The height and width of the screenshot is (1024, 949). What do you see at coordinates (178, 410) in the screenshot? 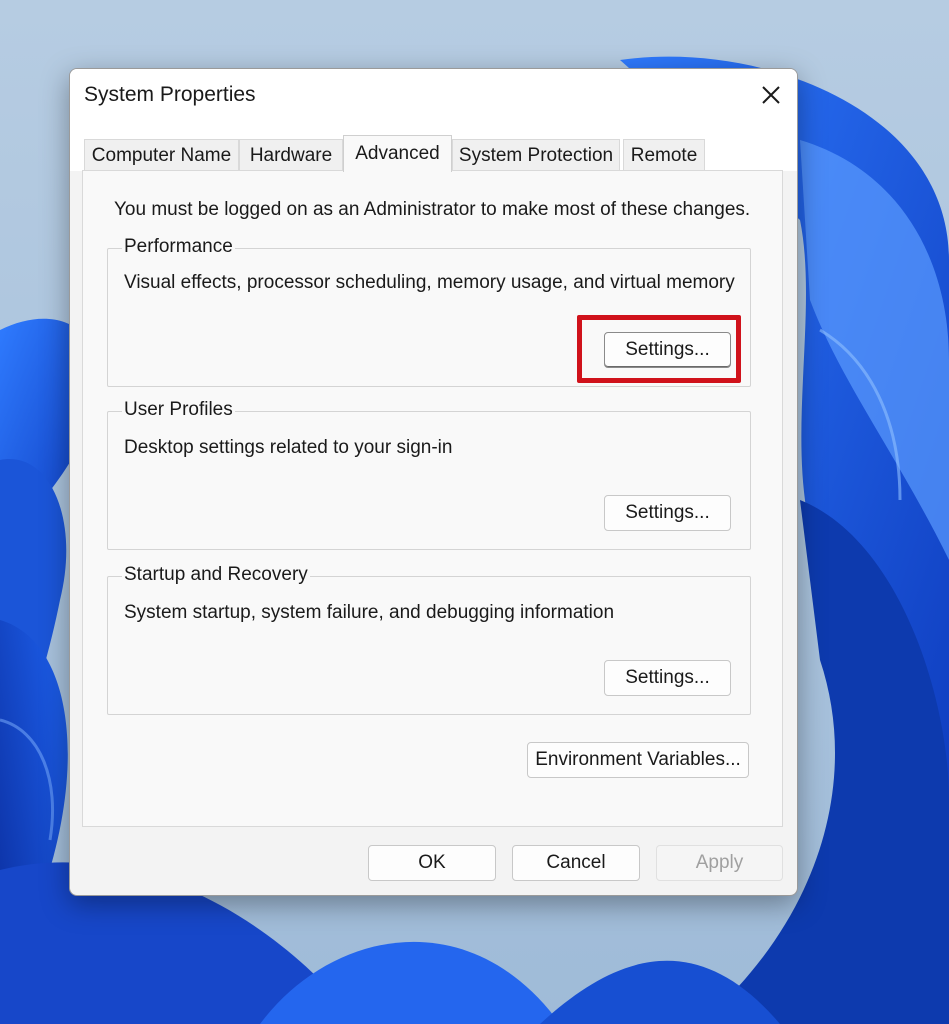
I see `user-profiles-label: User Profiles` at bounding box center [178, 410].